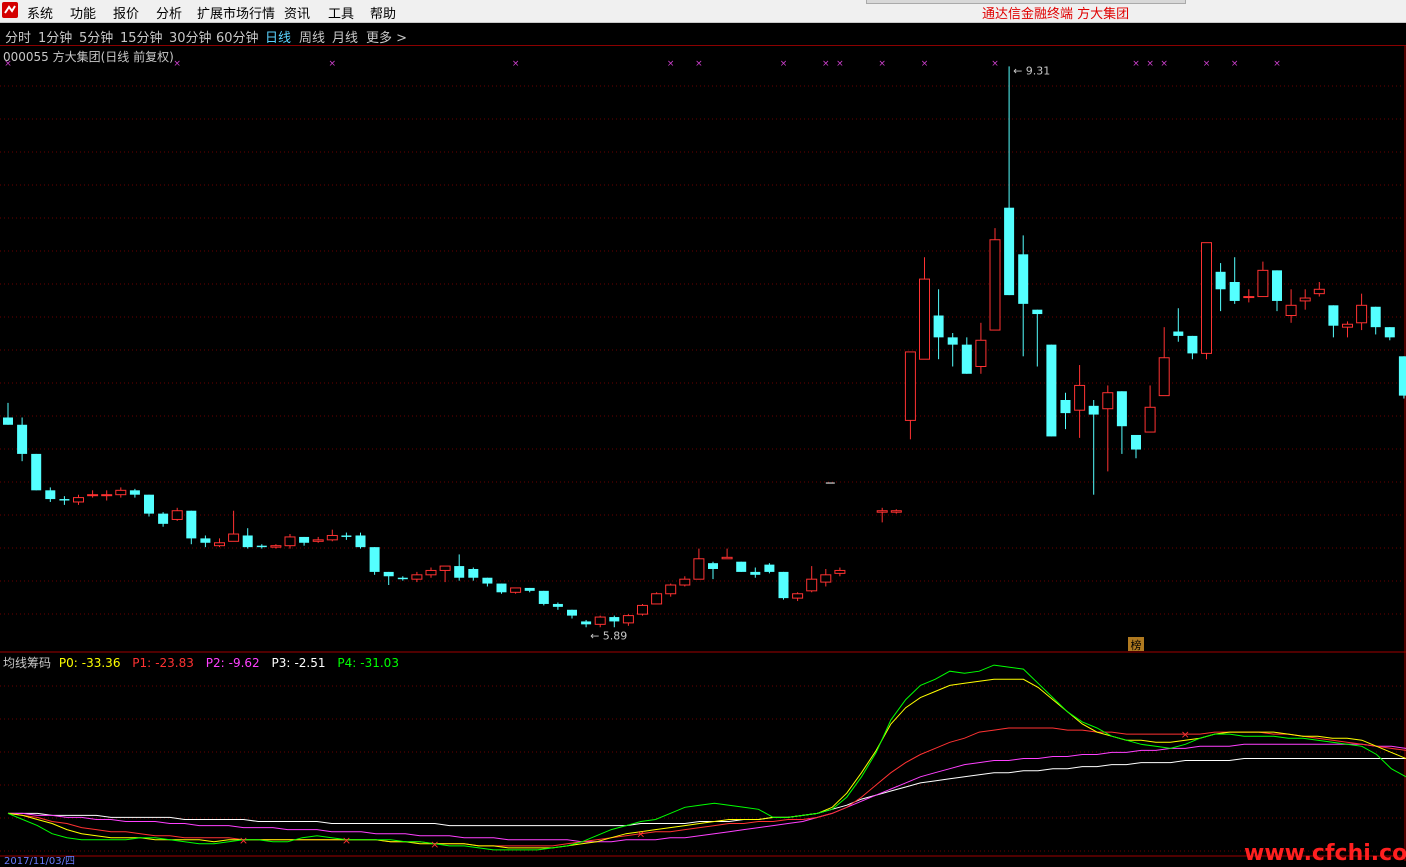 The image size is (1406, 867). Describe the element at coordinates (386, 36) in the screenshot. I see `tab-more: 更多 >` at that location.